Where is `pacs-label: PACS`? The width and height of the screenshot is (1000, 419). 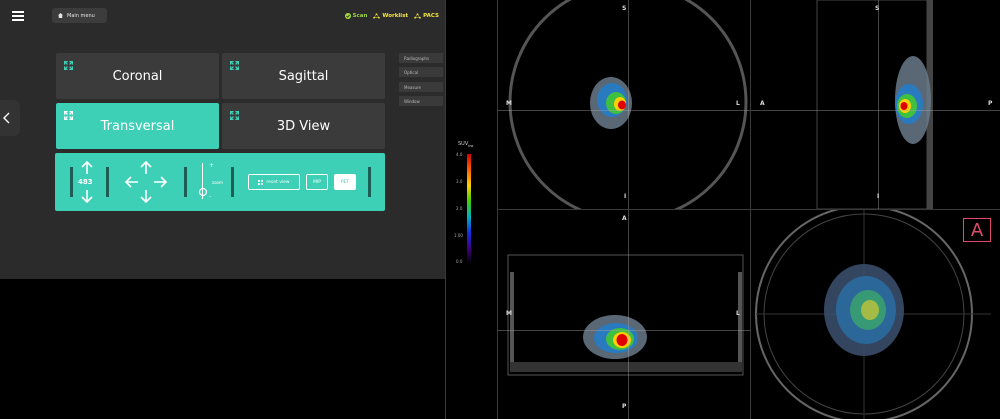 pacs-label: PACS is located at coordinates (431, 16).